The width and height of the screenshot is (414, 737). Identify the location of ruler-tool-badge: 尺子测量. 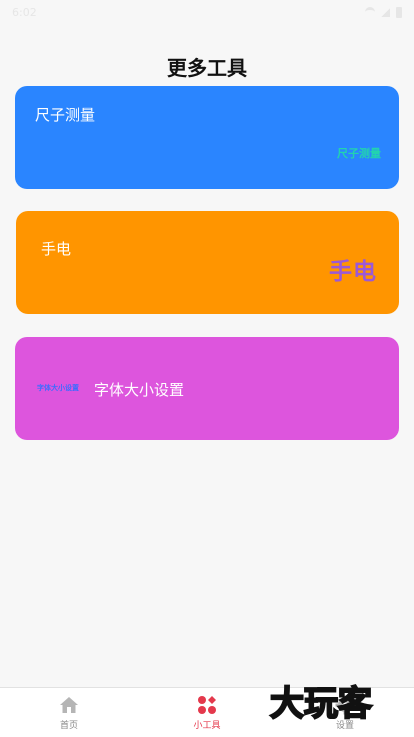
(359, 153).